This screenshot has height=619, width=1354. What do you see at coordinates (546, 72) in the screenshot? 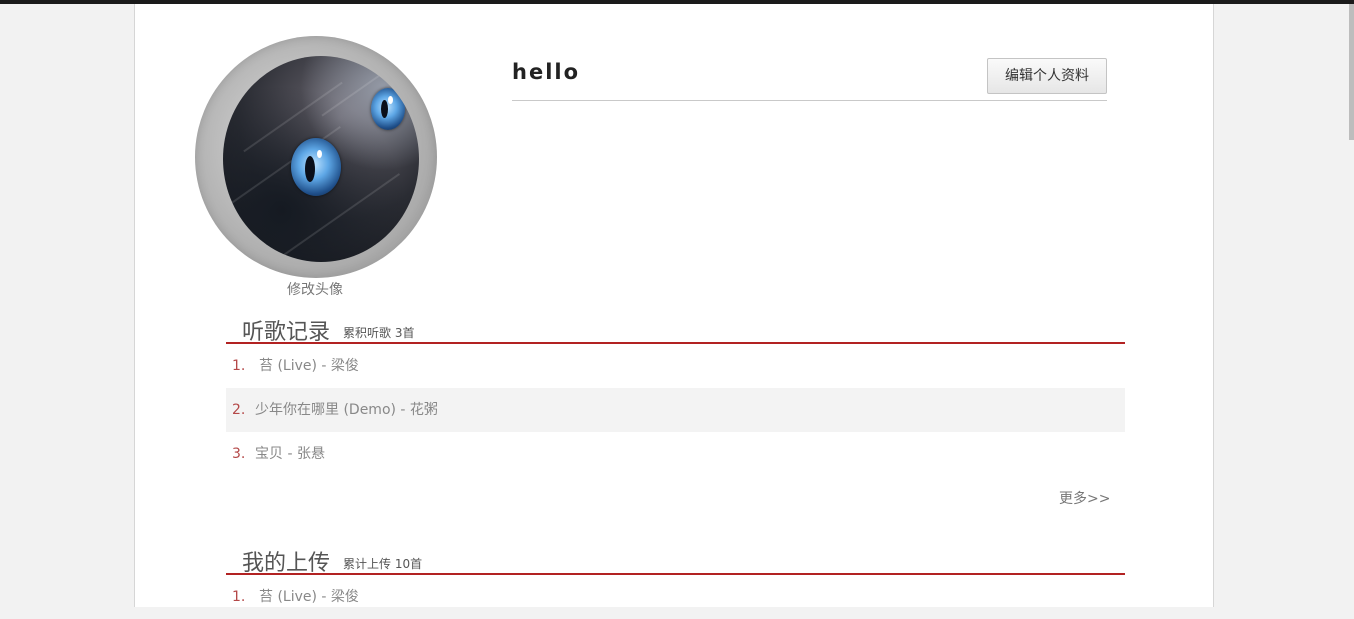
I see `username: hello` at bounding box center [546, 72].